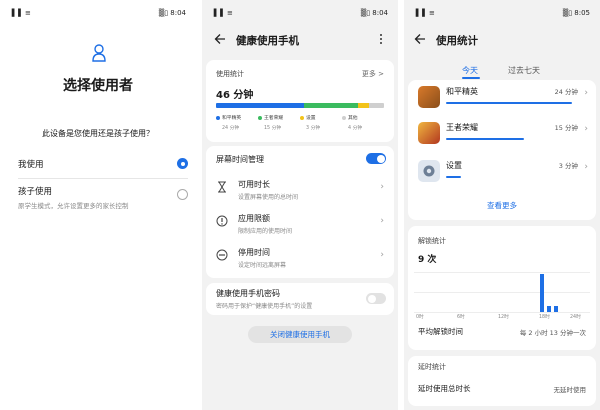 The height and width of the screenshot is (410, 600). Describe the element at coordinates (273, 128) in the screenshot. I see `legend-minutes: 15 分钟` at that location.